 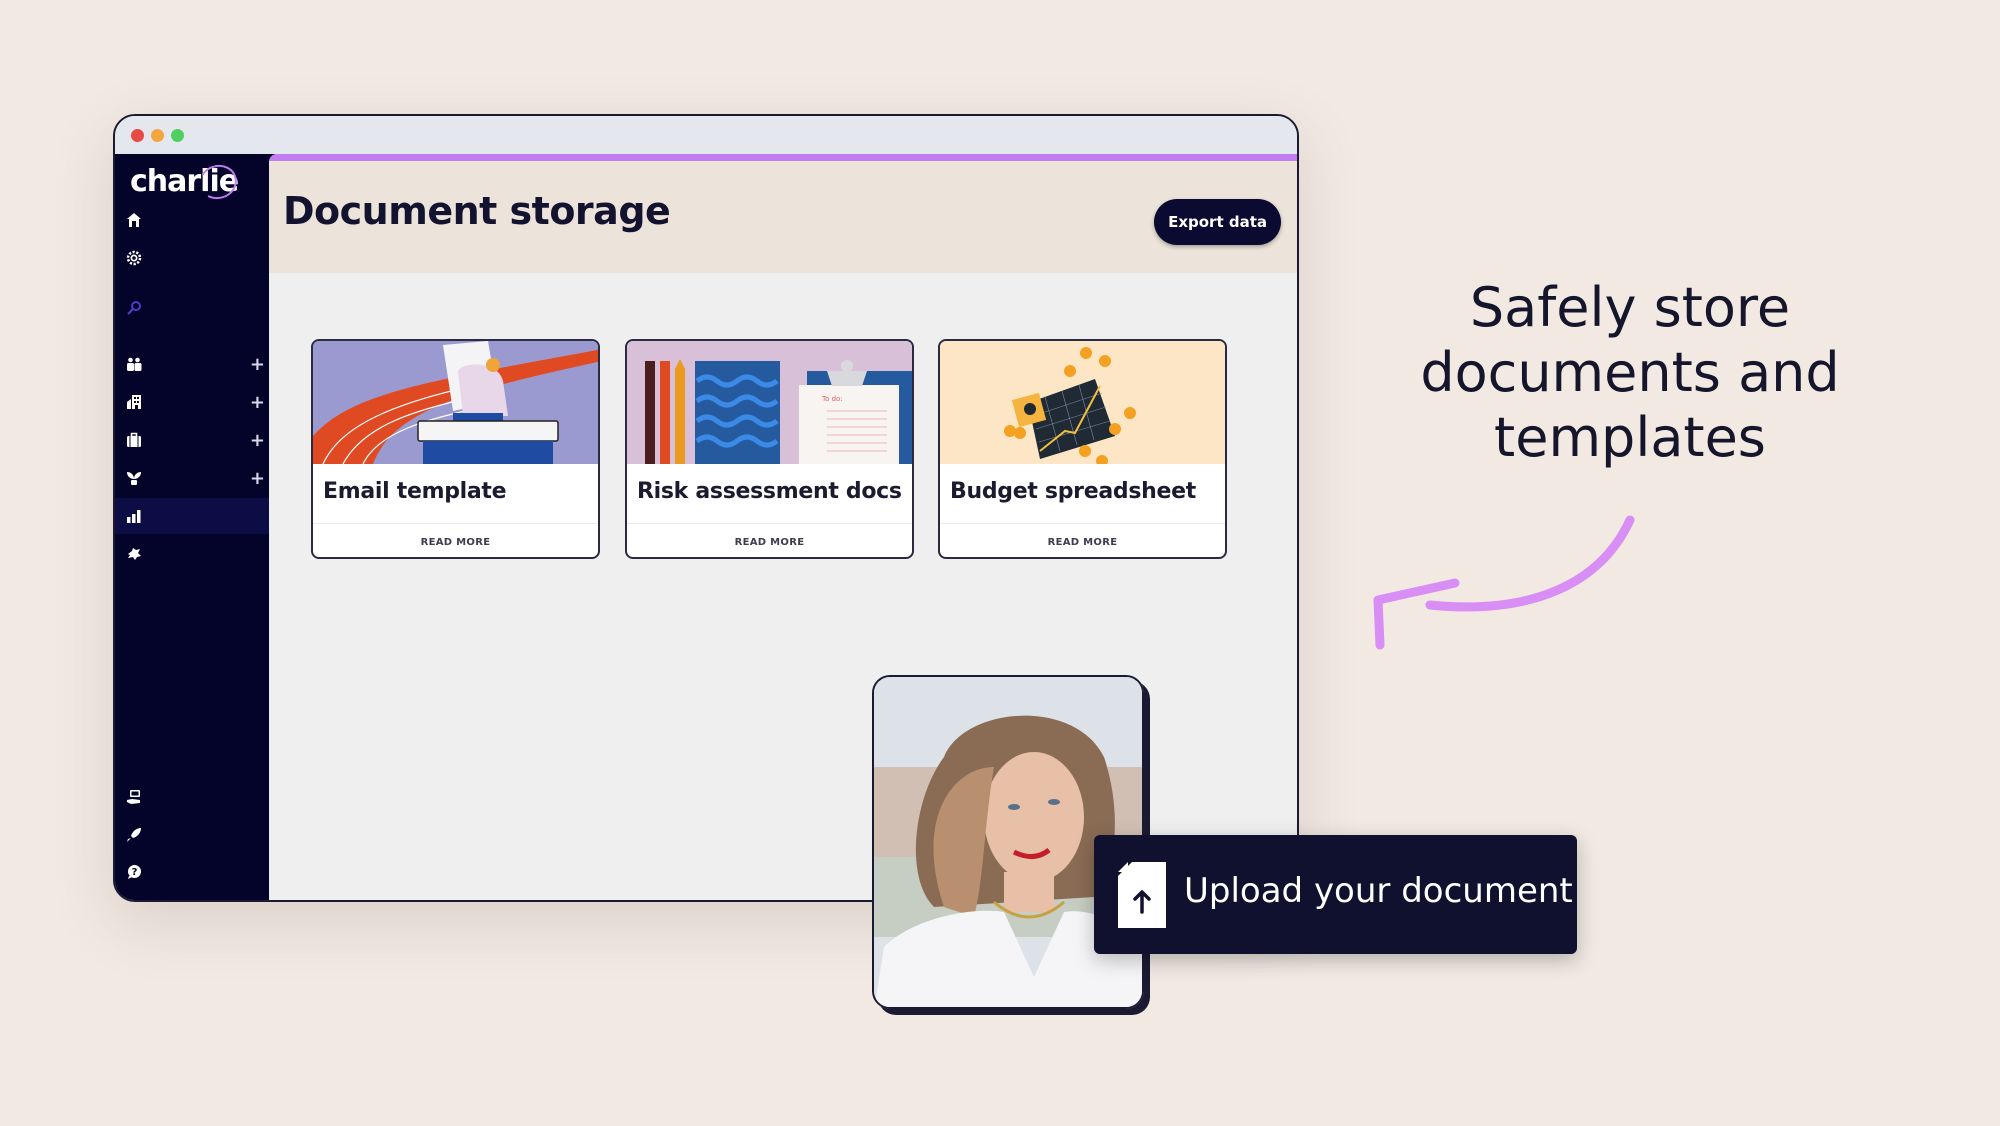 What do you see at coordinates (192, 872) in the screenshot?
I see `sidebar-item-help: ?` at bounding box center [192, 872].